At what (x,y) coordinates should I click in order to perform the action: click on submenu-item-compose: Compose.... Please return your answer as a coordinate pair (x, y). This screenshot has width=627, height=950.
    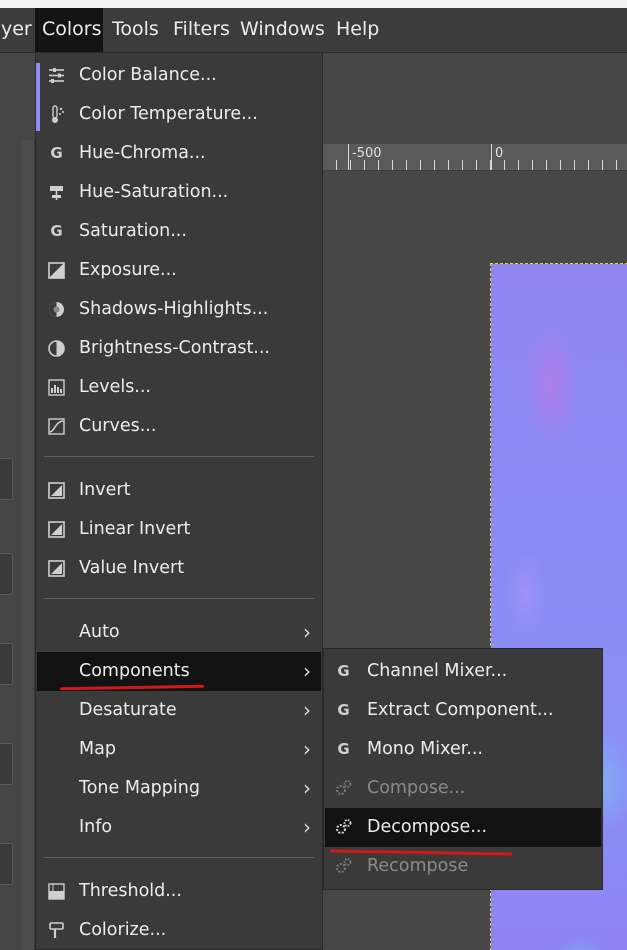
    Looking at the image, I should click on (463, 788).